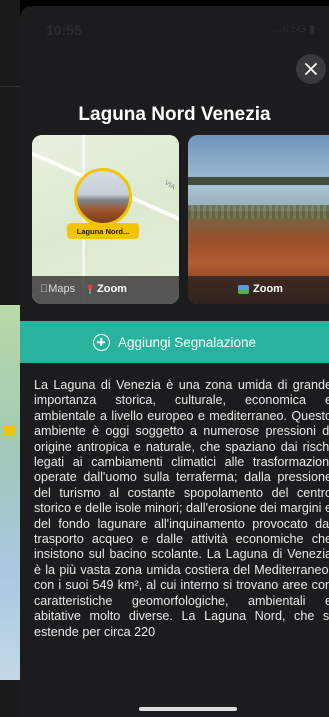  Describe the element at coordinates (293, 29) in the screenshot. I see `status-indicators: …ıl 5G ▮` at that location.